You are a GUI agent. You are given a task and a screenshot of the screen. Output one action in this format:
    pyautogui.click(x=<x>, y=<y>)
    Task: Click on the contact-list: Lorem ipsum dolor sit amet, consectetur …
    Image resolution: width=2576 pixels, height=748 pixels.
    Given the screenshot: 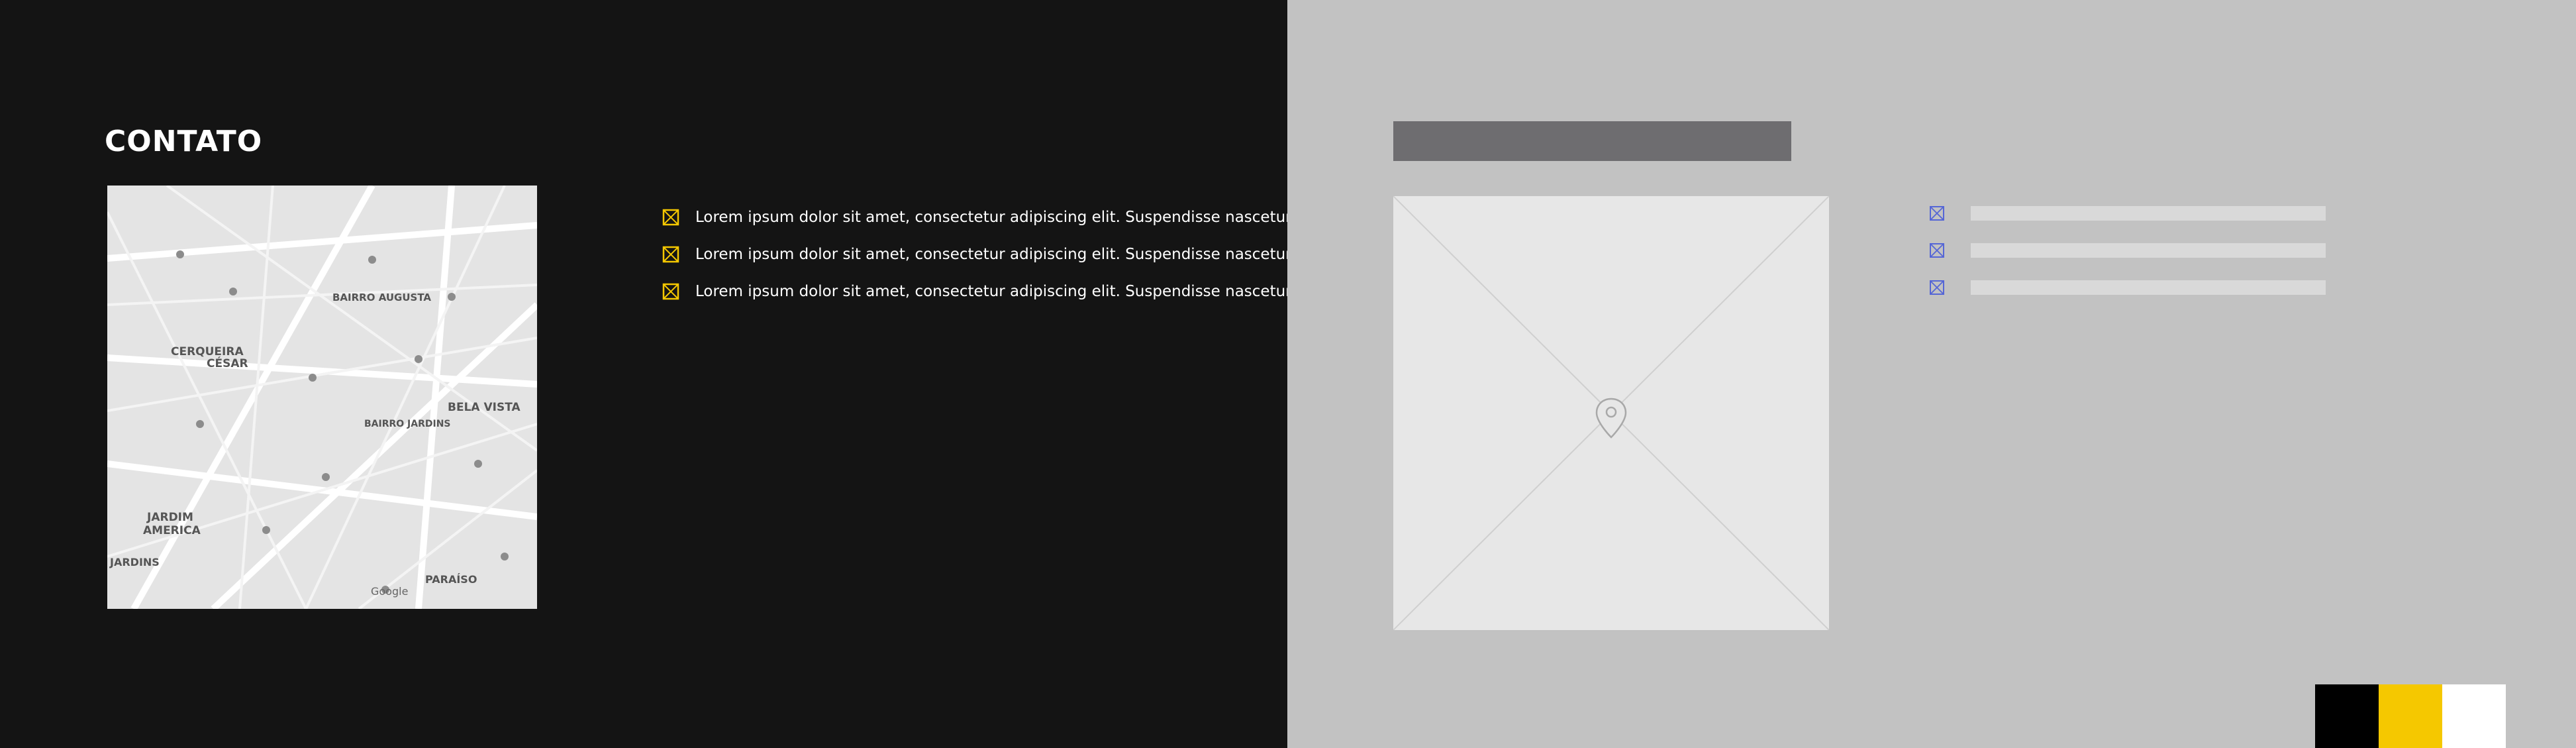 What is the action you would take?
    pyautogui.click(x=976, y=254)
    